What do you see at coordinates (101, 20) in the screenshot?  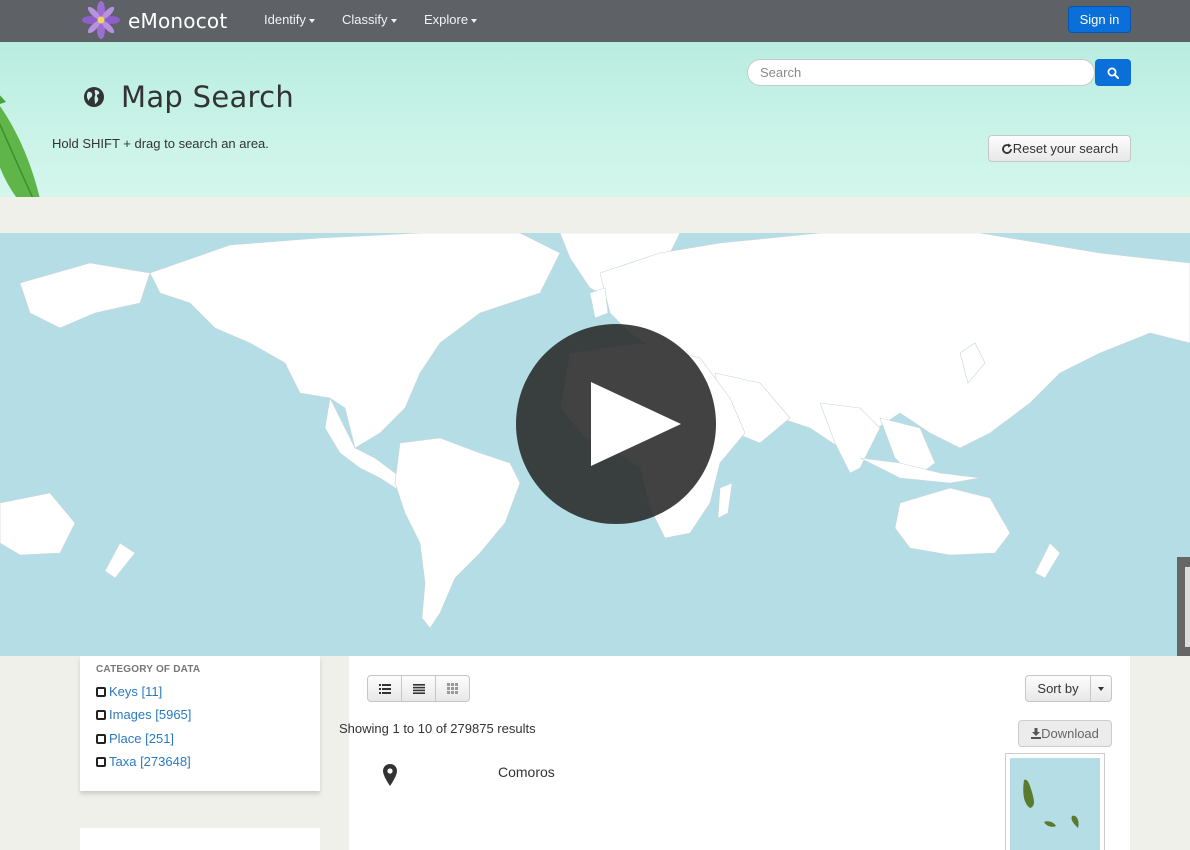 I see `flower-logo-icon` at bounding box center [101, 20].